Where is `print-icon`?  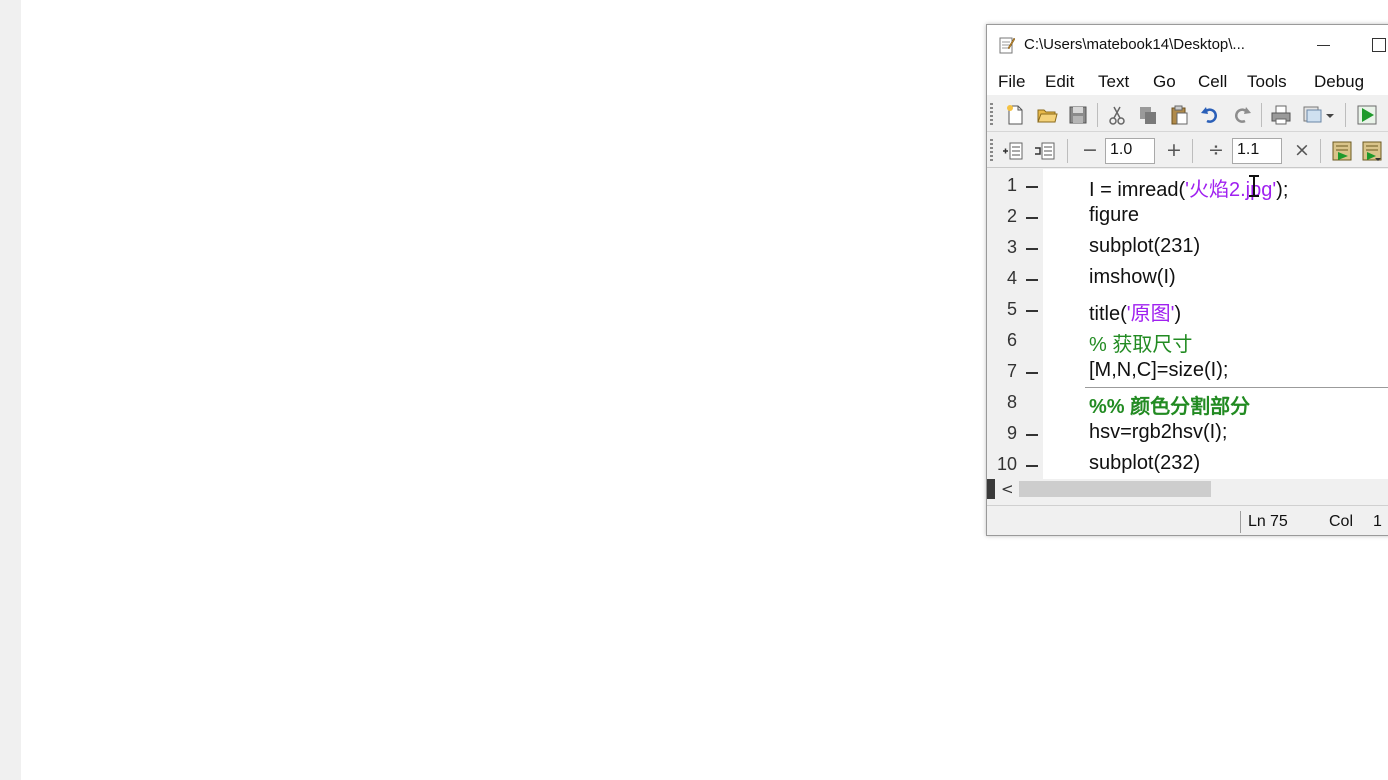
print-icon is located at coordinates (1281, 115).